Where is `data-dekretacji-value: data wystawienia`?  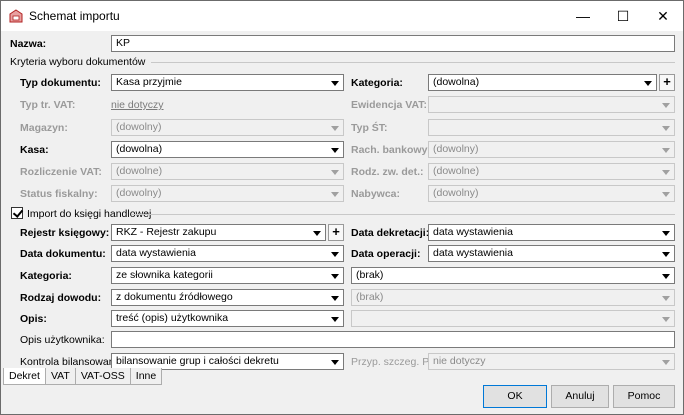 data-dekretacji-value: data wystawienia is located at coordinates (473, 232).